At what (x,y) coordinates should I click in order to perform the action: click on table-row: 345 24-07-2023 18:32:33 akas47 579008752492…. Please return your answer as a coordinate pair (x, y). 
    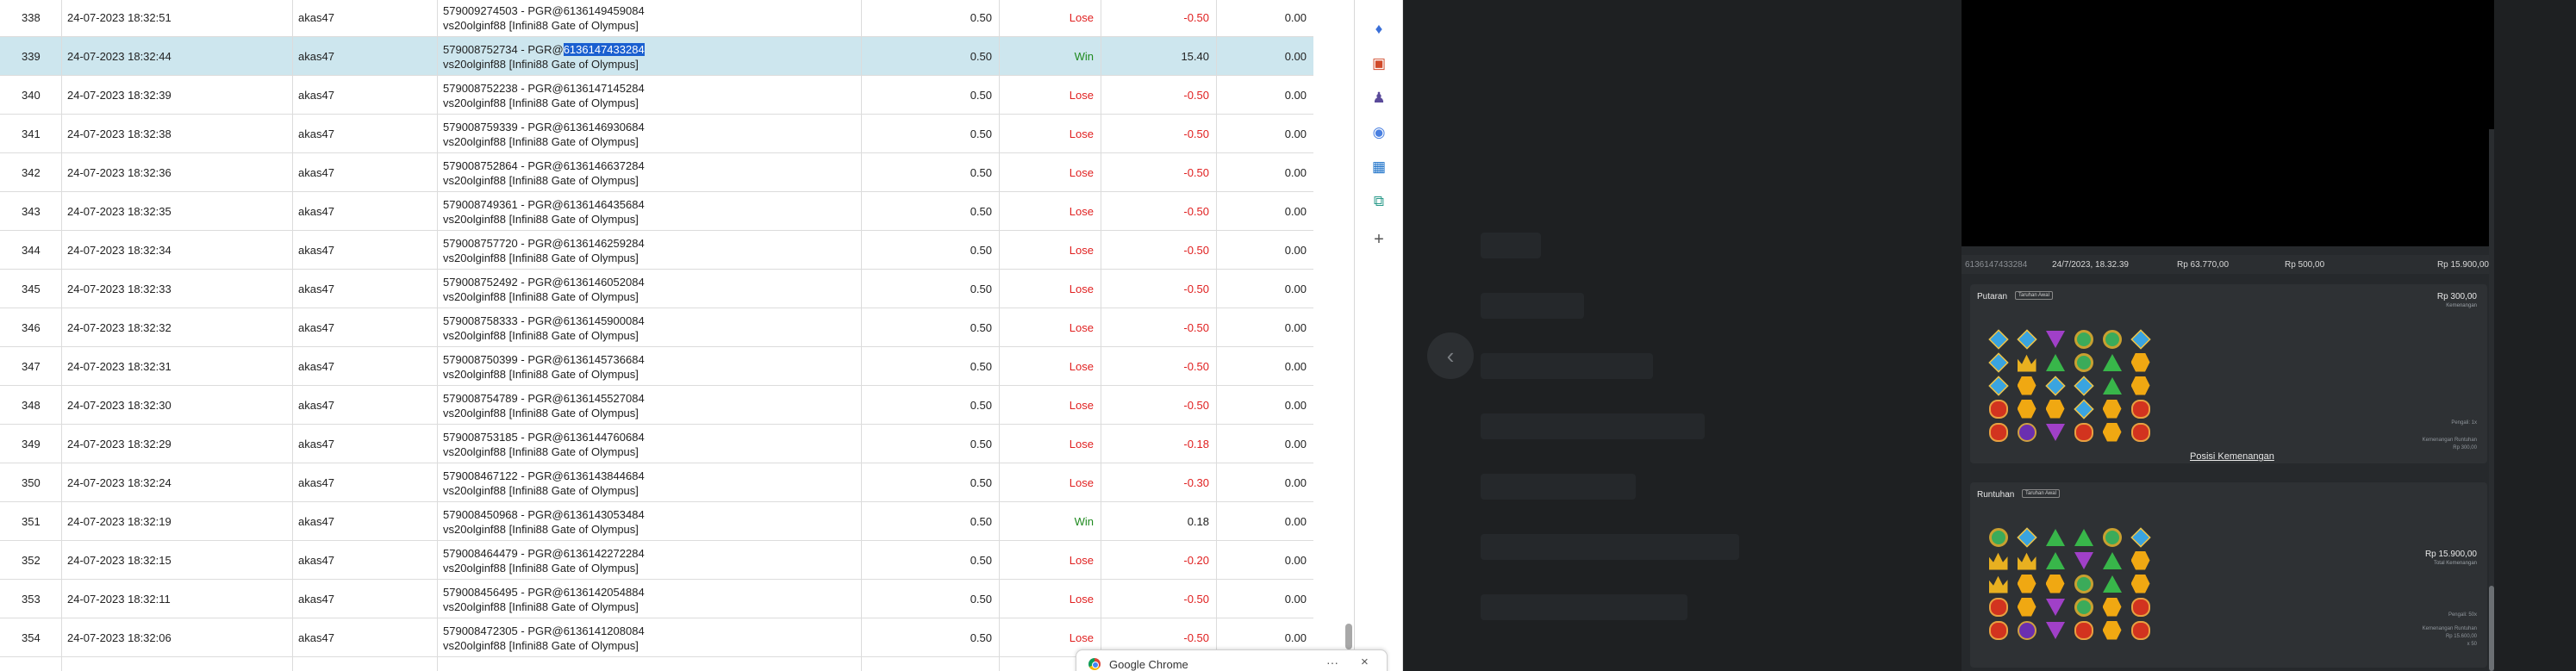
    Looking at the image, I should click on (656, 289).